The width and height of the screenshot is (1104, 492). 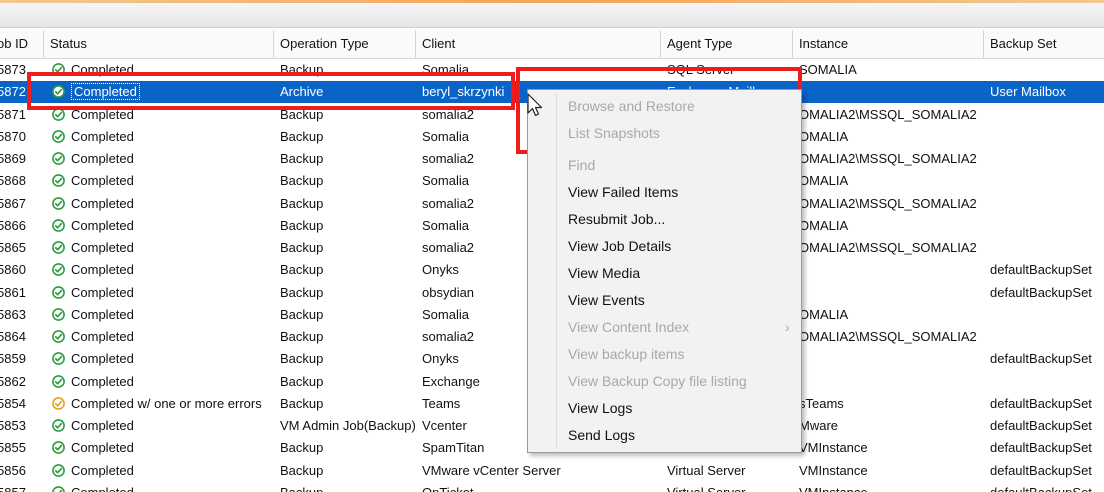 I want to click on row-agent-type: Virtual Server, so click(x=706, y=470).